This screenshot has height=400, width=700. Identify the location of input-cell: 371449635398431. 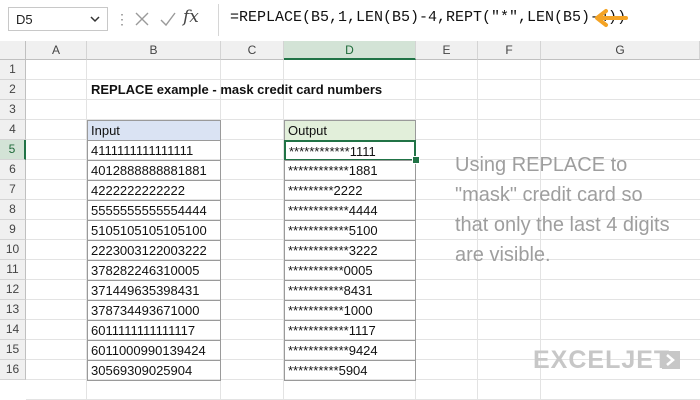
(154, 290).